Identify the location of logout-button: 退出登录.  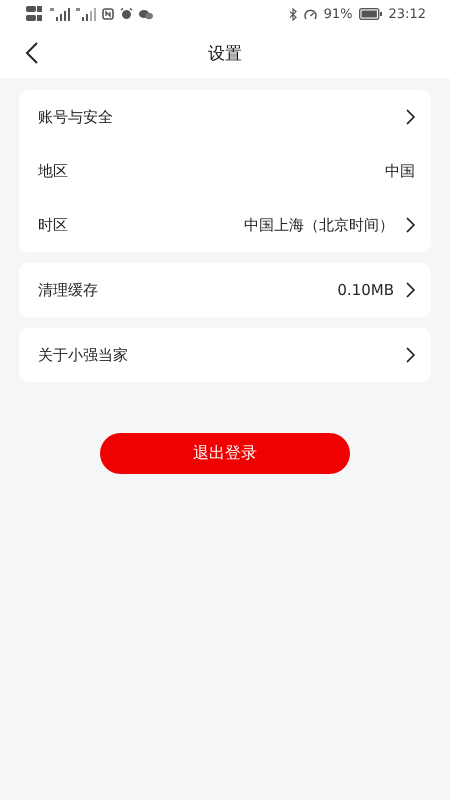
(225, 453).